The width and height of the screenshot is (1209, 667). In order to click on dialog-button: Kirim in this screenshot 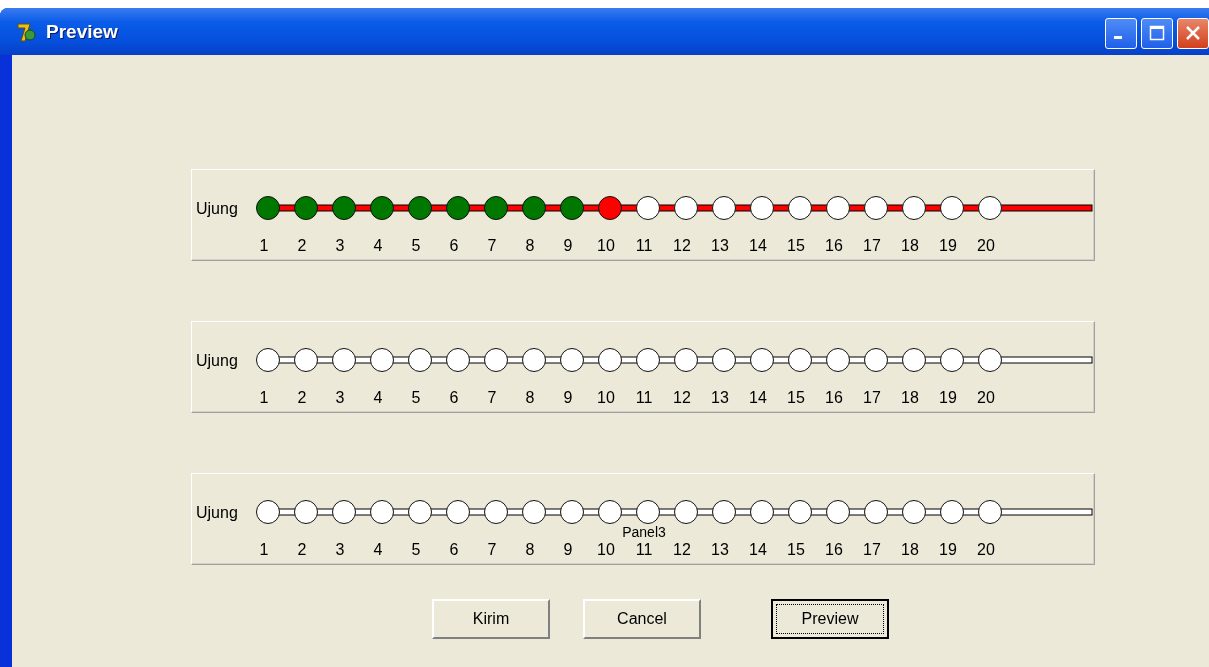, I will do `click(491, 619)`.